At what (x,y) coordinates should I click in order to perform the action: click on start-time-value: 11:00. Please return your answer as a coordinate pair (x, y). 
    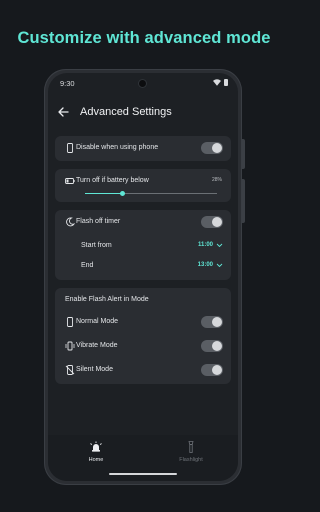
    Looking at the image, I should click on (205, 245).